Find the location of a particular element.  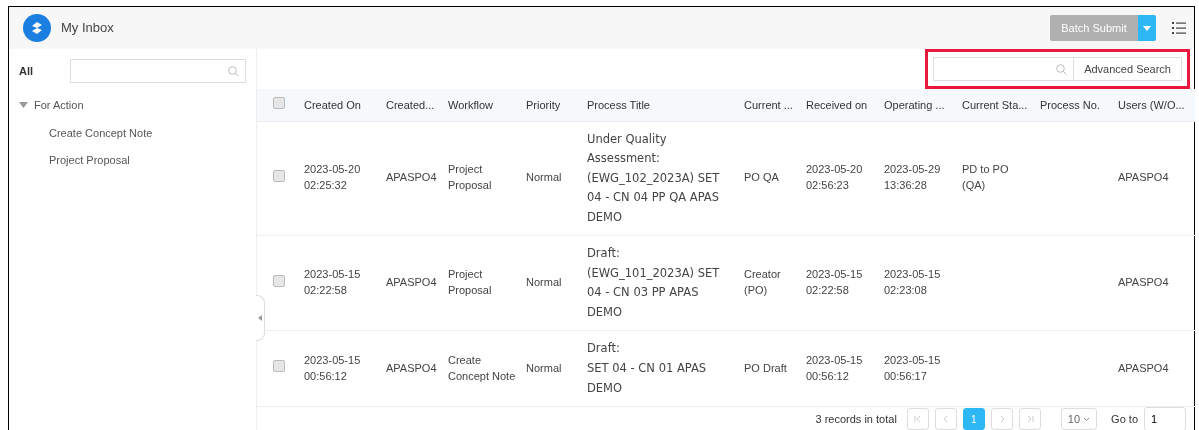

column-header: Process Title is located at coordinates (618, 104).